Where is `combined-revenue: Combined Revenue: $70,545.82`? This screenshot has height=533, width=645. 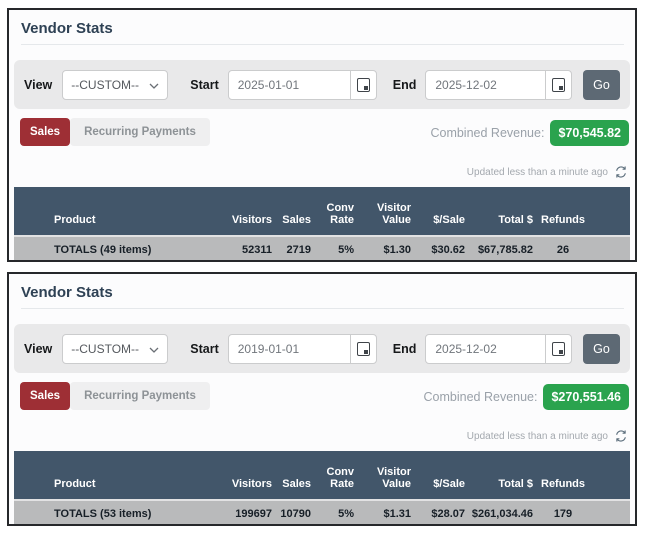
combined-revenue: Combined Revenue: $70,545.82 is located at coordinates (529, 133).